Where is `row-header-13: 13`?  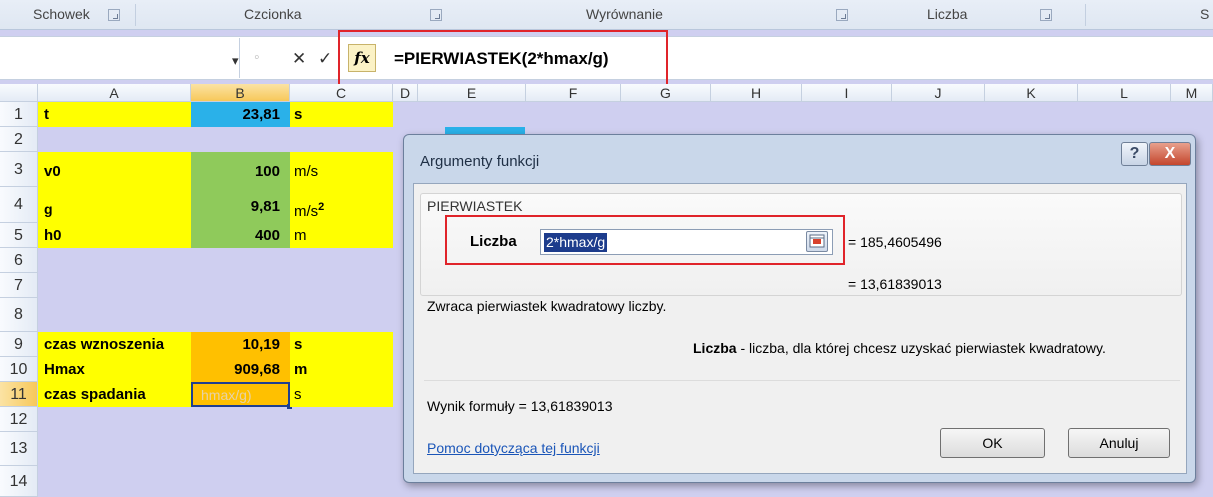
row-header-13: 13 is located at coordinates (19, 449).